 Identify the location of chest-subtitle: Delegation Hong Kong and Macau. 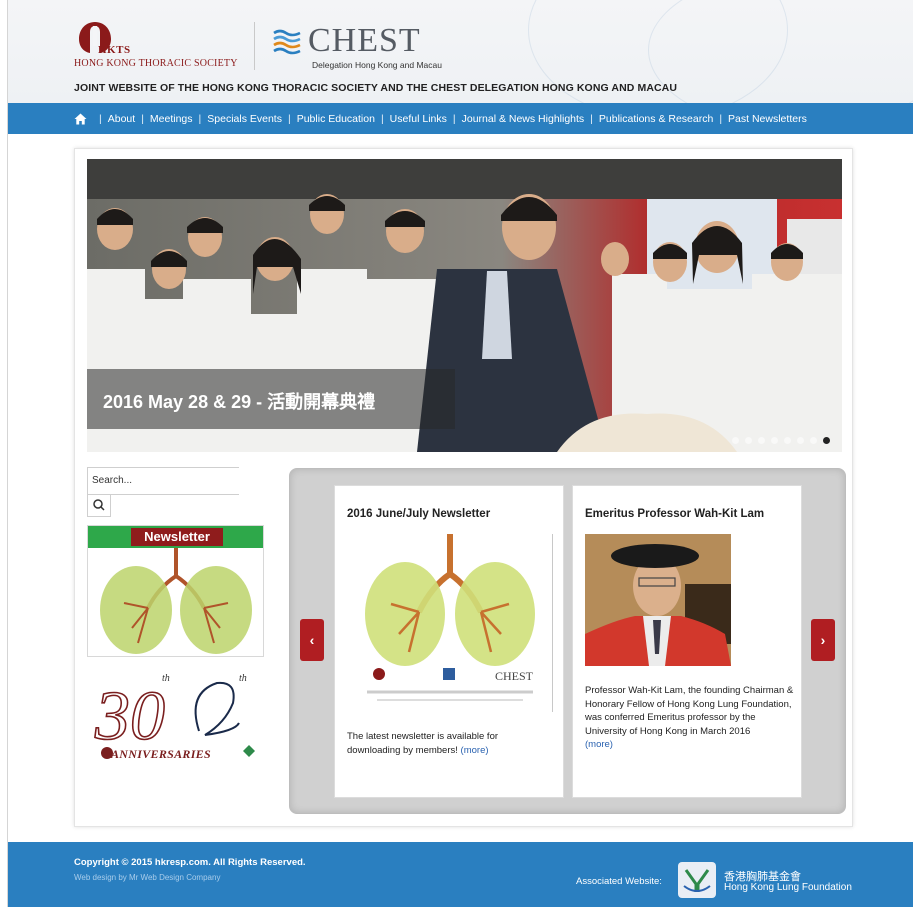
(377, 65).